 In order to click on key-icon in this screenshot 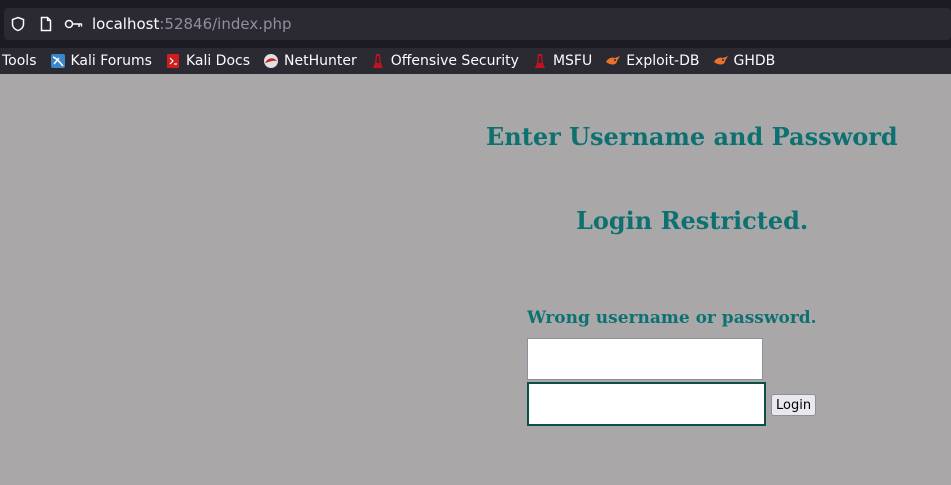, I will do `click(74, 24)`.